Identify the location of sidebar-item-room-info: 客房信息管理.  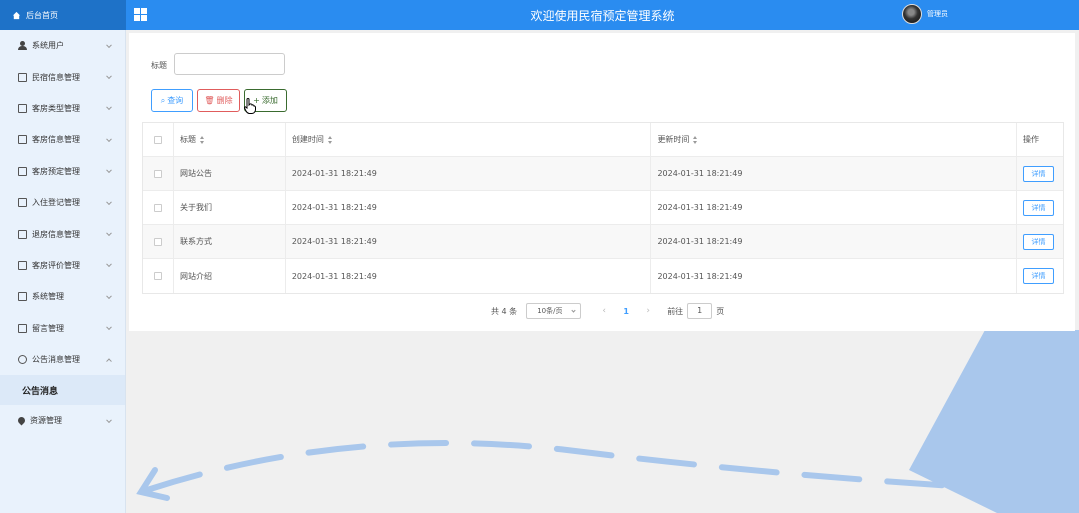
(62, 139).